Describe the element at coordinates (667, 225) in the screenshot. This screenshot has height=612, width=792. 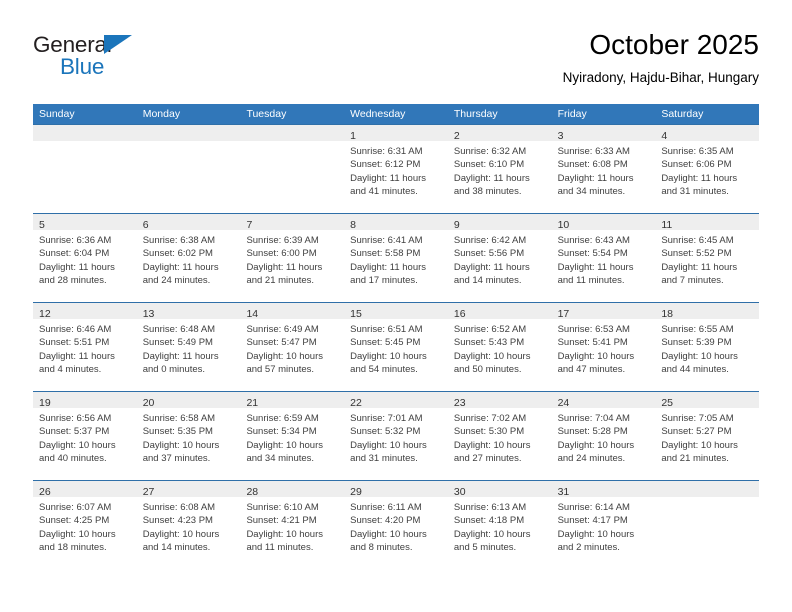
I see `day-number: 11` at that location.